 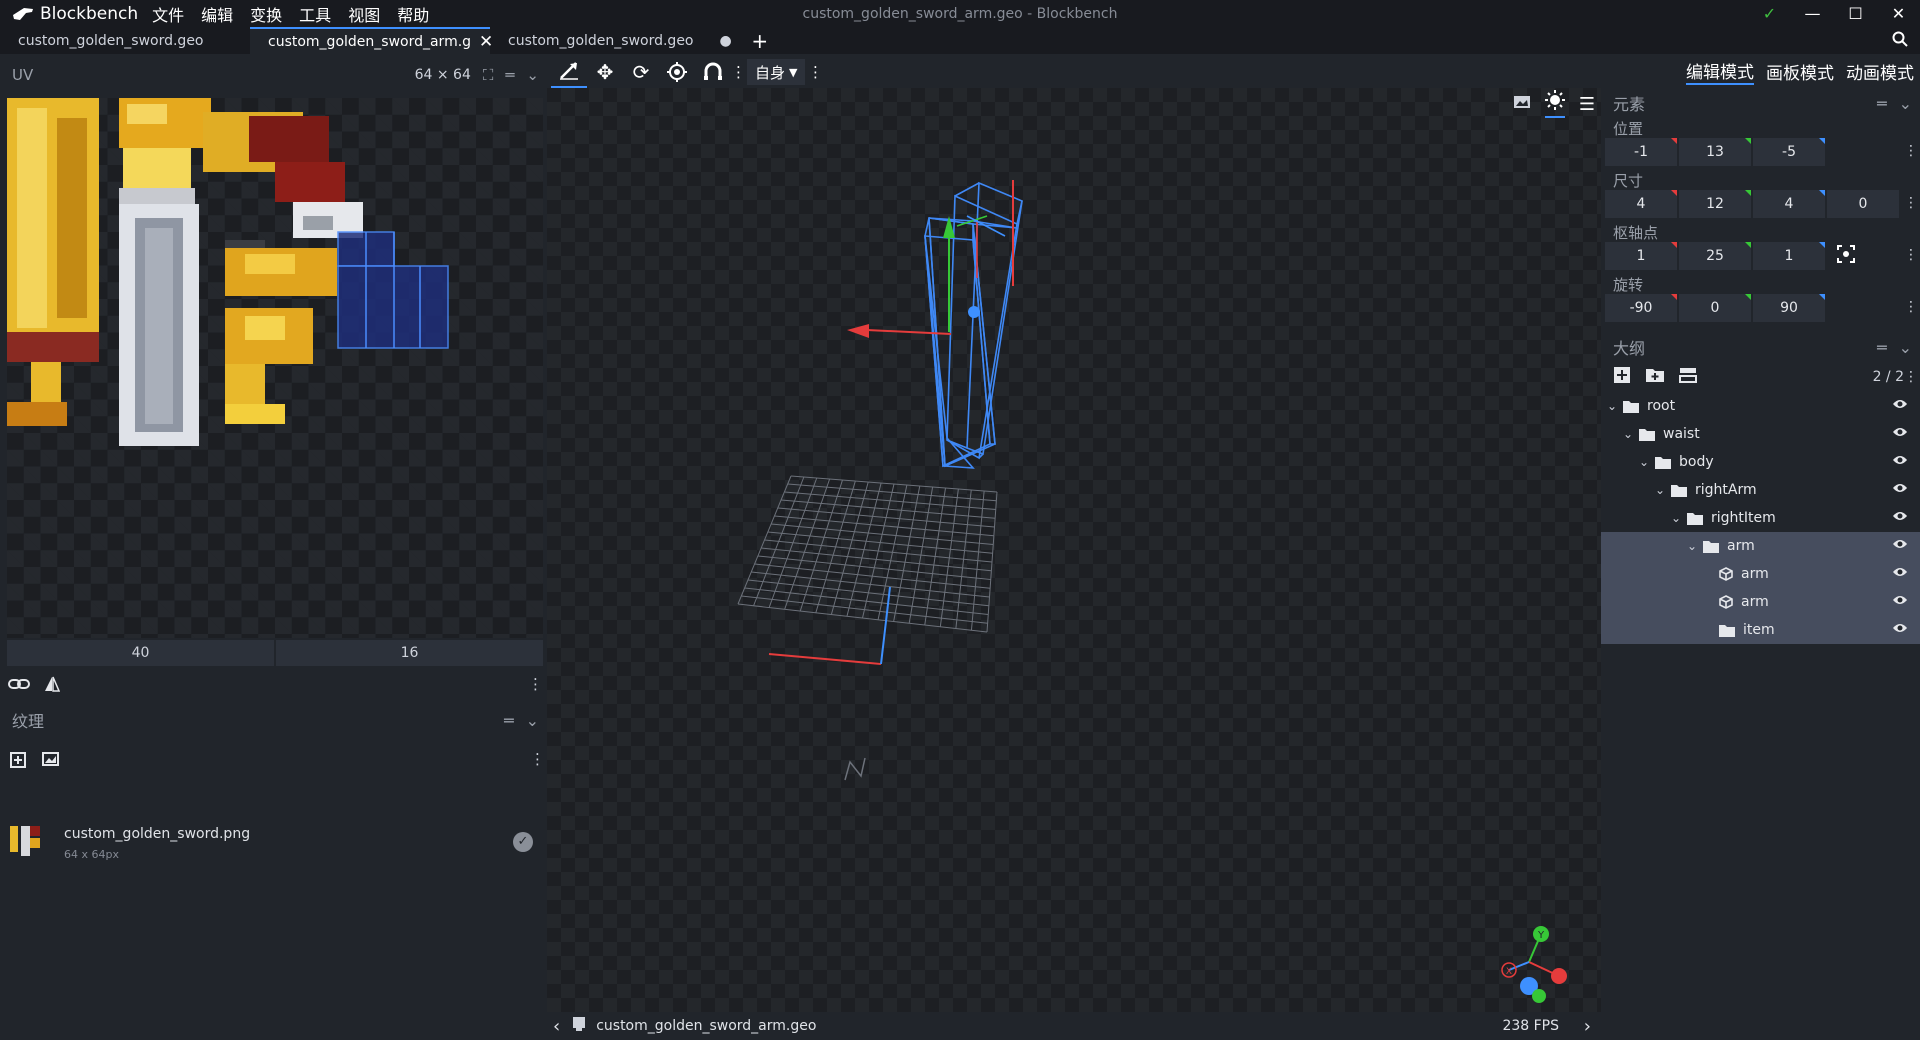 I want to click on space-select: 自身 ▼, so click(x=776, y=72).